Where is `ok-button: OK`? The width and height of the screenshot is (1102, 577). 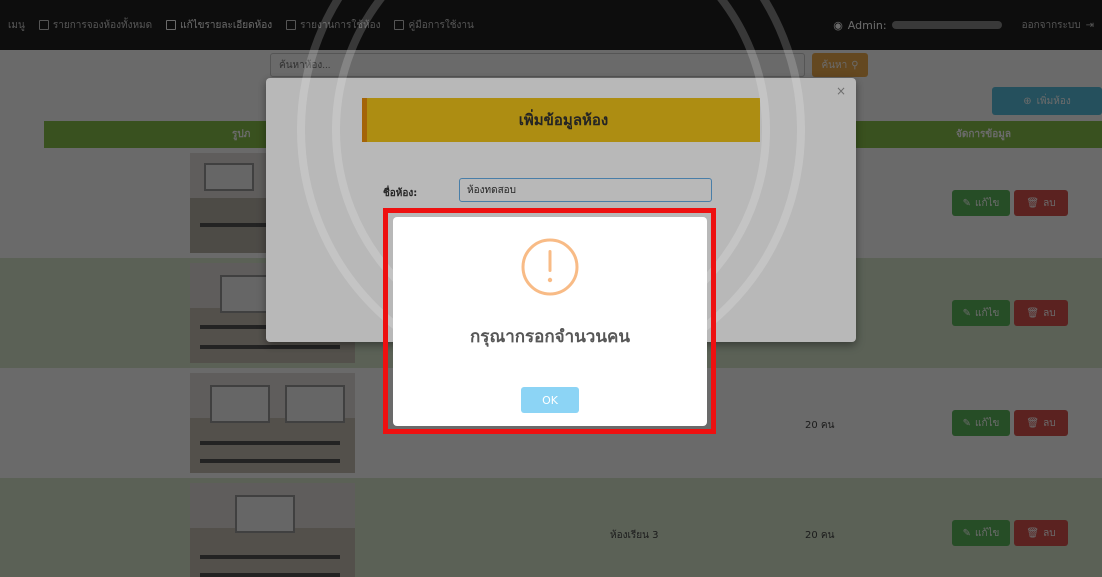 ok-button: OK is located at coordinates (550, 400).